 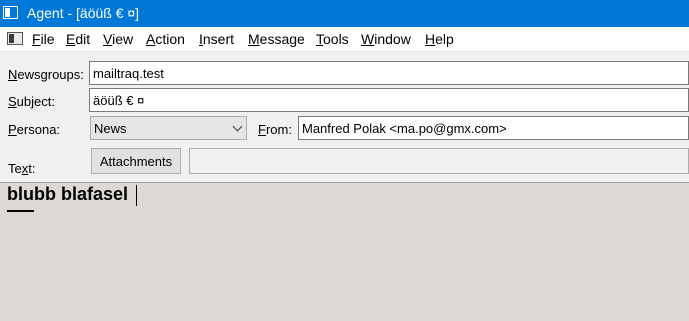 I want to click on title-bar: Agent - [äöüß € ¤], so click(x=344, y=13).